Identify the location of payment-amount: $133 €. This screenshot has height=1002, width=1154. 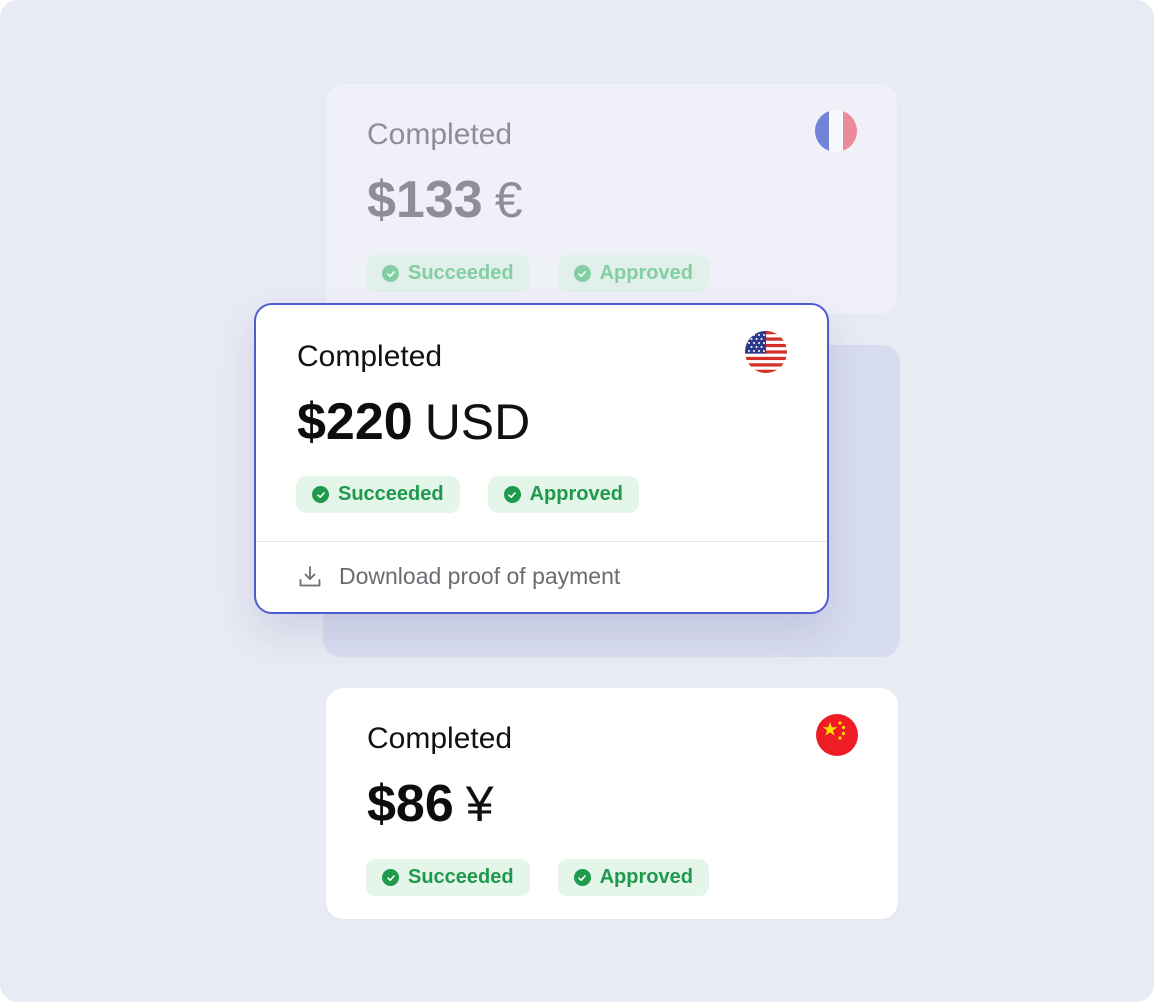
(445, 206).